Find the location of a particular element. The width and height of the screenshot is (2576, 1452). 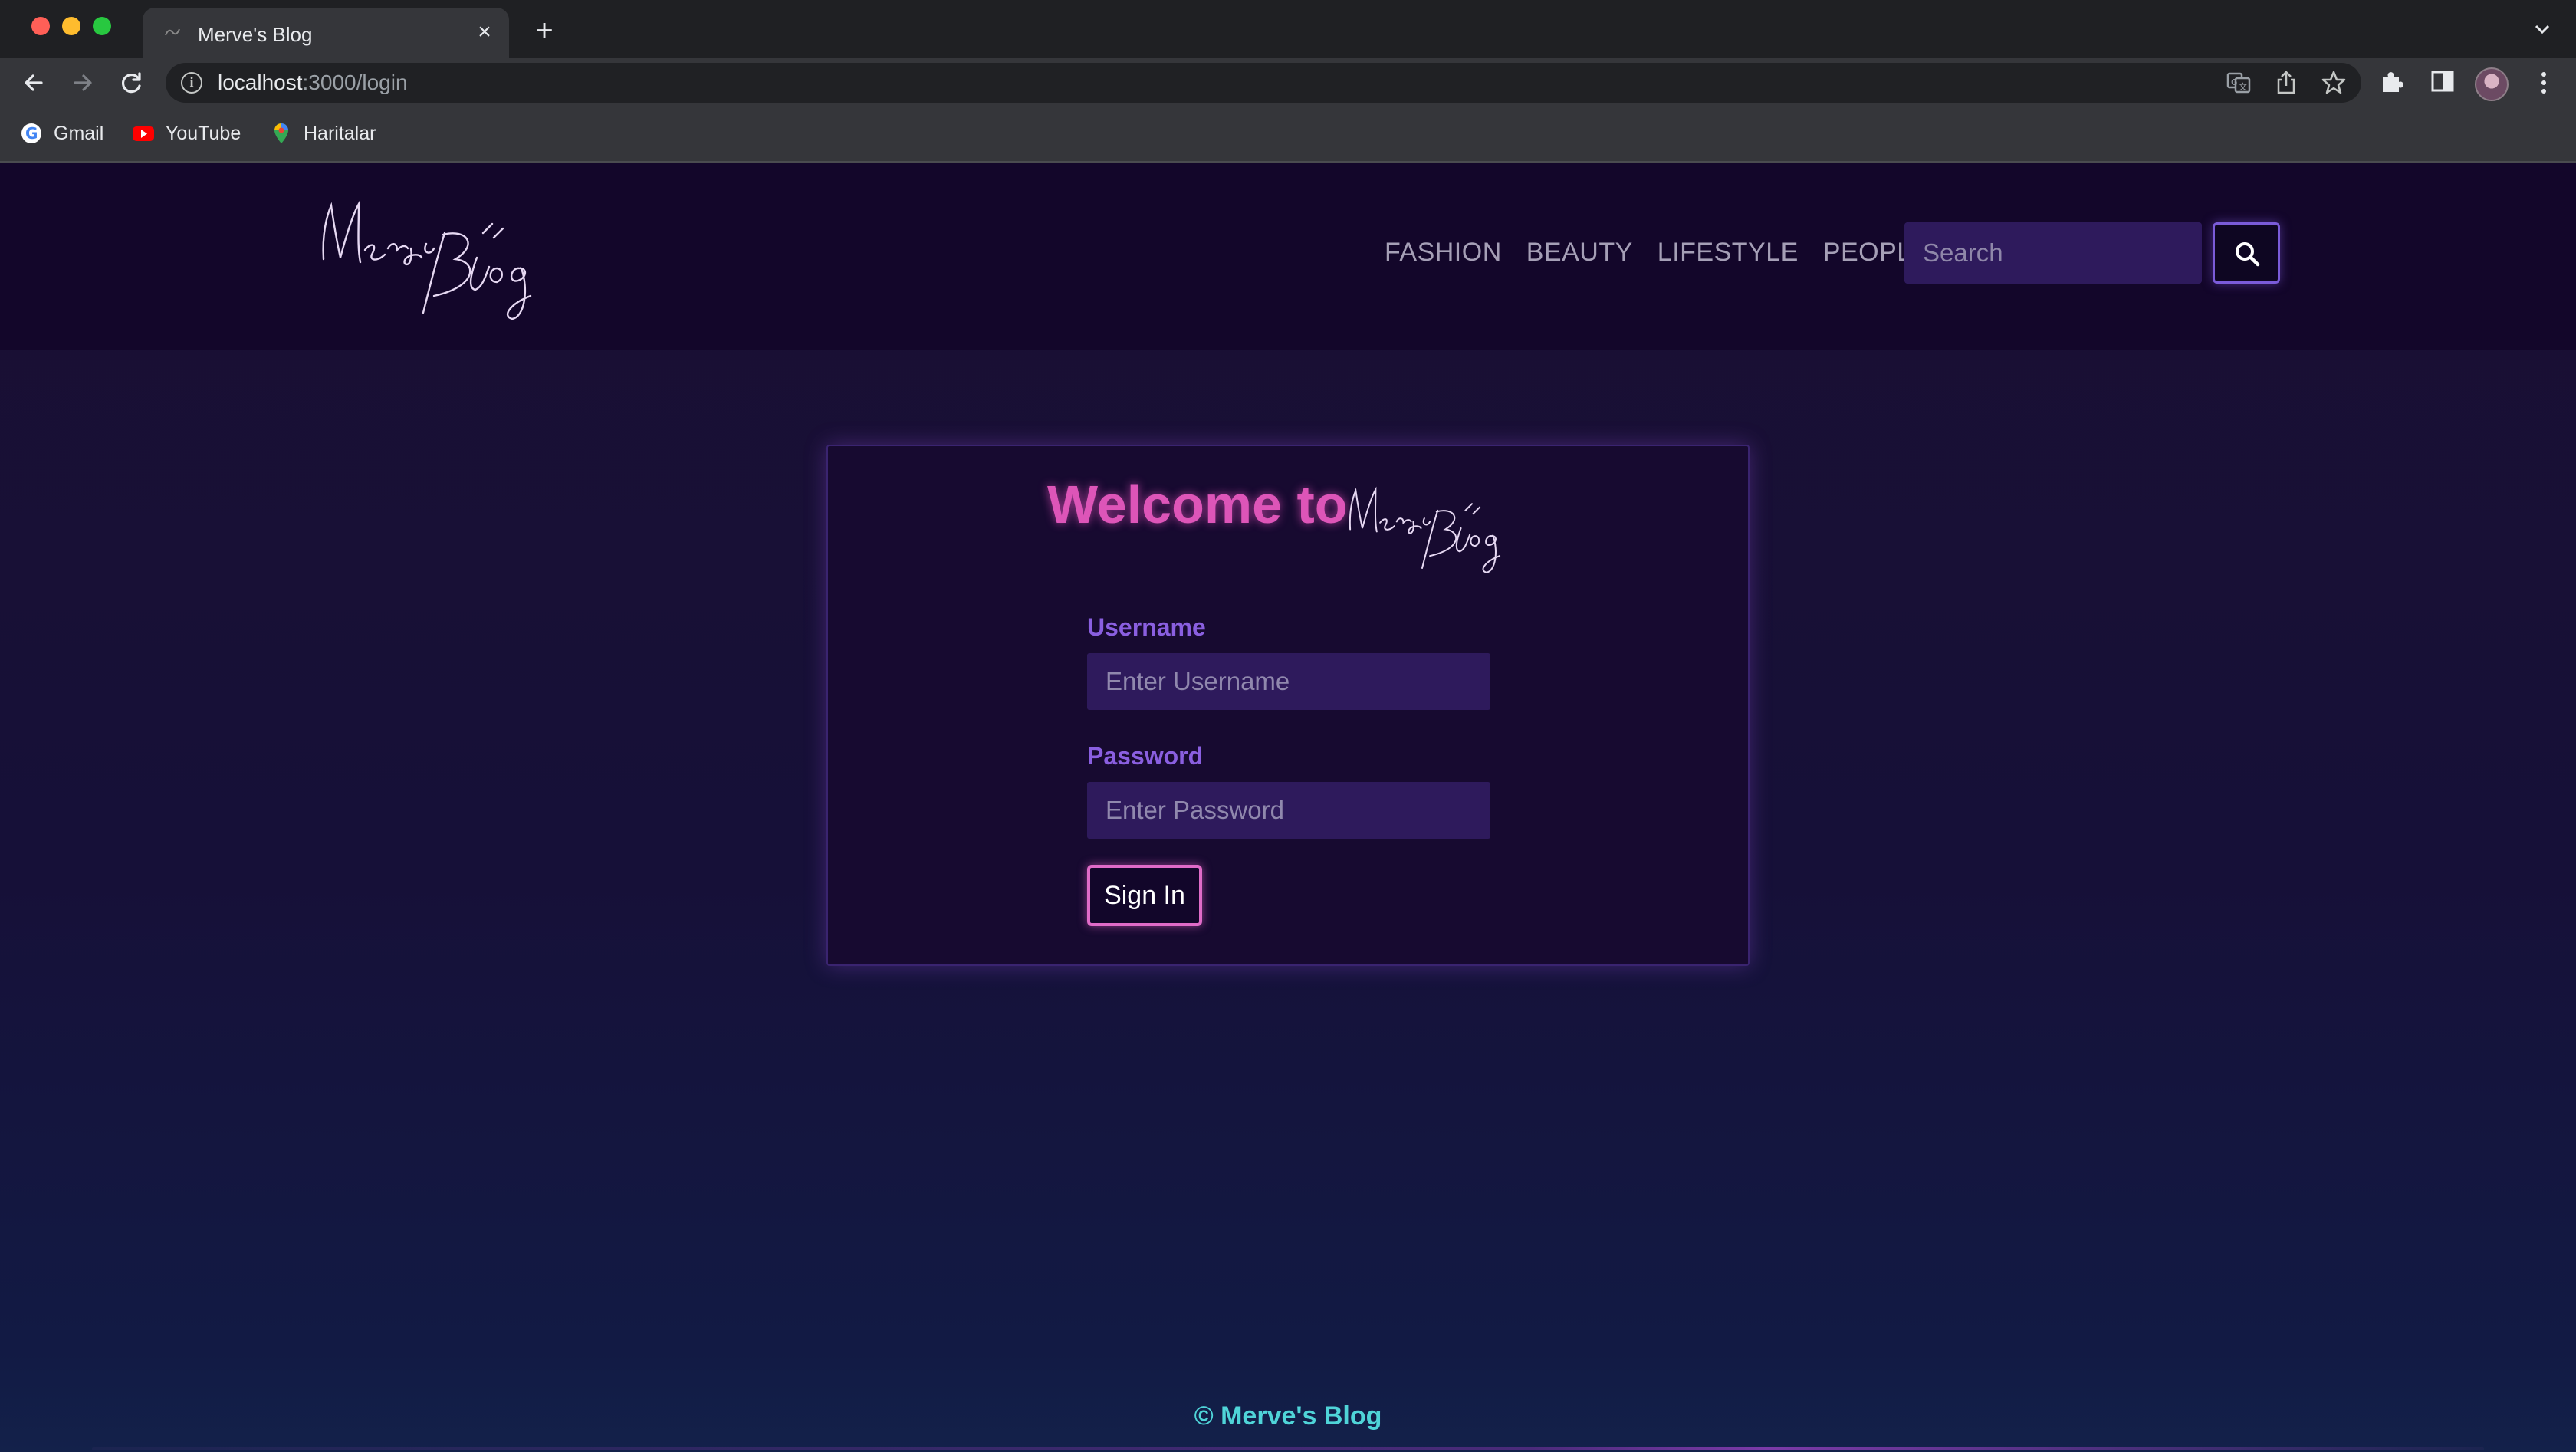

site-logo is located at coordinates (437, 258).